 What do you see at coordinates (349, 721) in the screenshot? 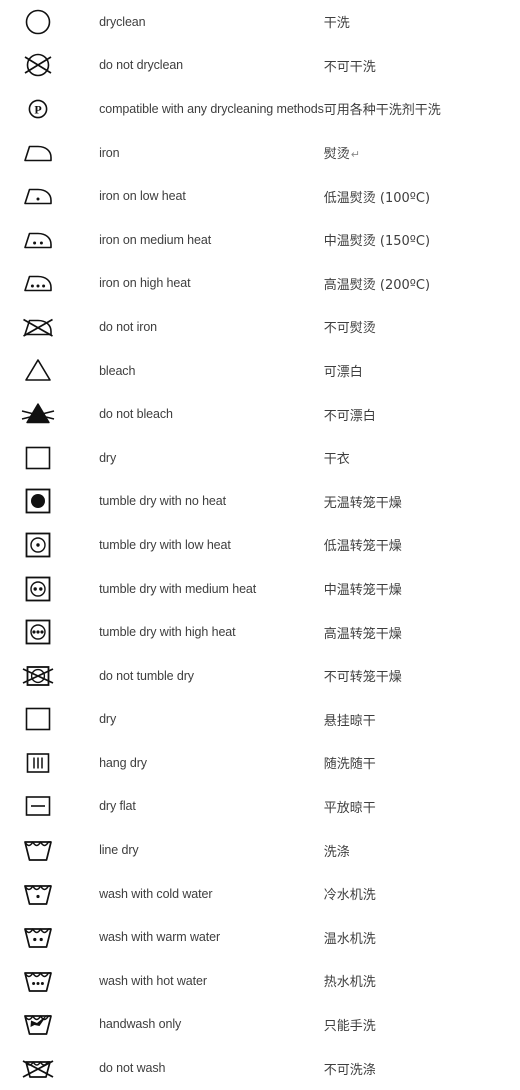
I see `care-label-chinese-text: 悬挂晾干` at bounding box center [349, 721].